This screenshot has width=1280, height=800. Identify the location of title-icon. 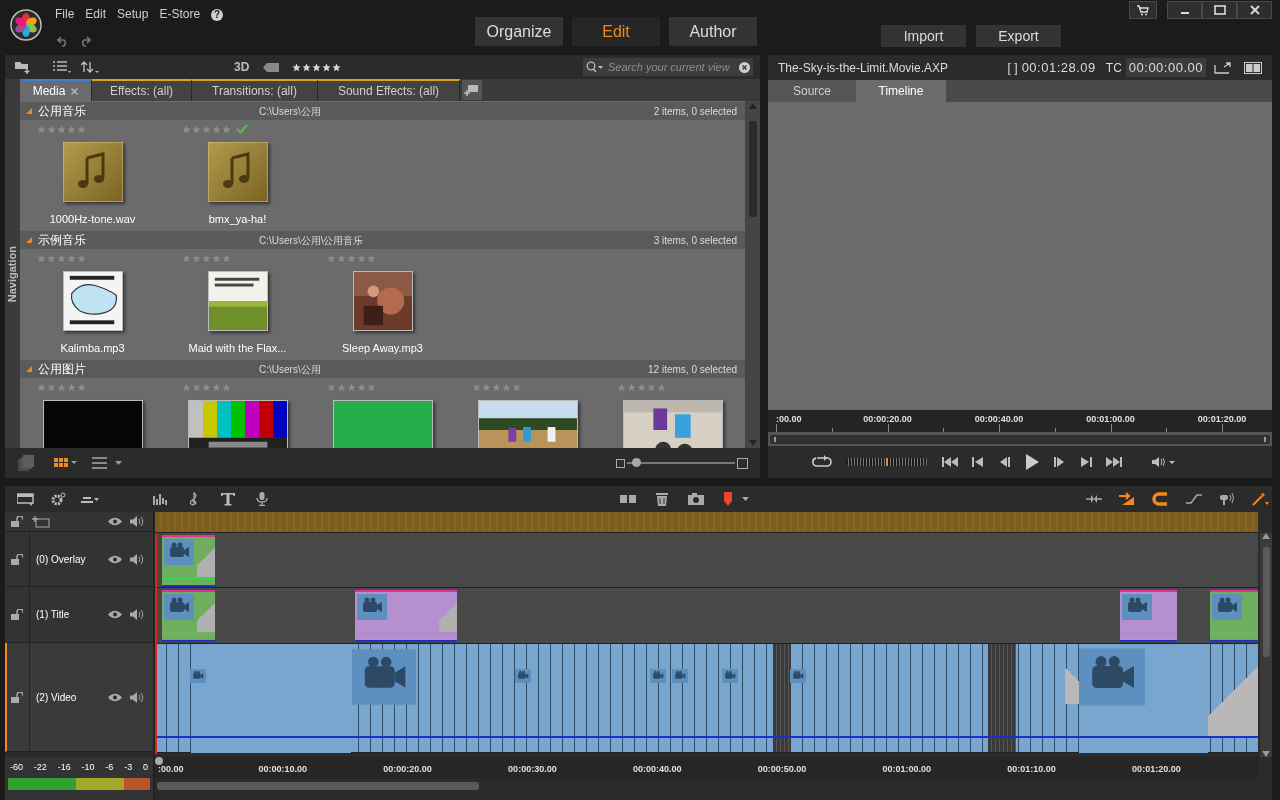
(228, 499).